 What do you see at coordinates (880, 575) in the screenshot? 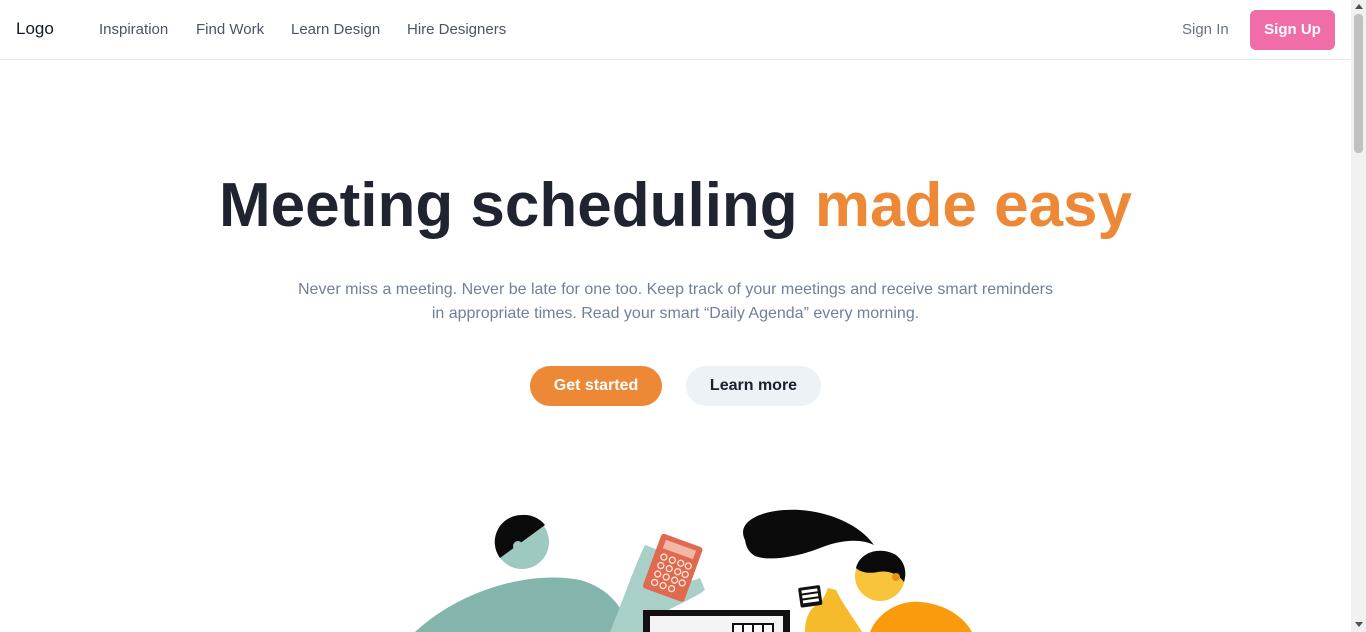
I see `right-person-head` at bounding box center [880, 575].